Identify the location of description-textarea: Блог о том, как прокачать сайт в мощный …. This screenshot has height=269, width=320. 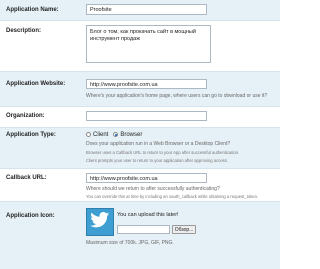
(148, 44).